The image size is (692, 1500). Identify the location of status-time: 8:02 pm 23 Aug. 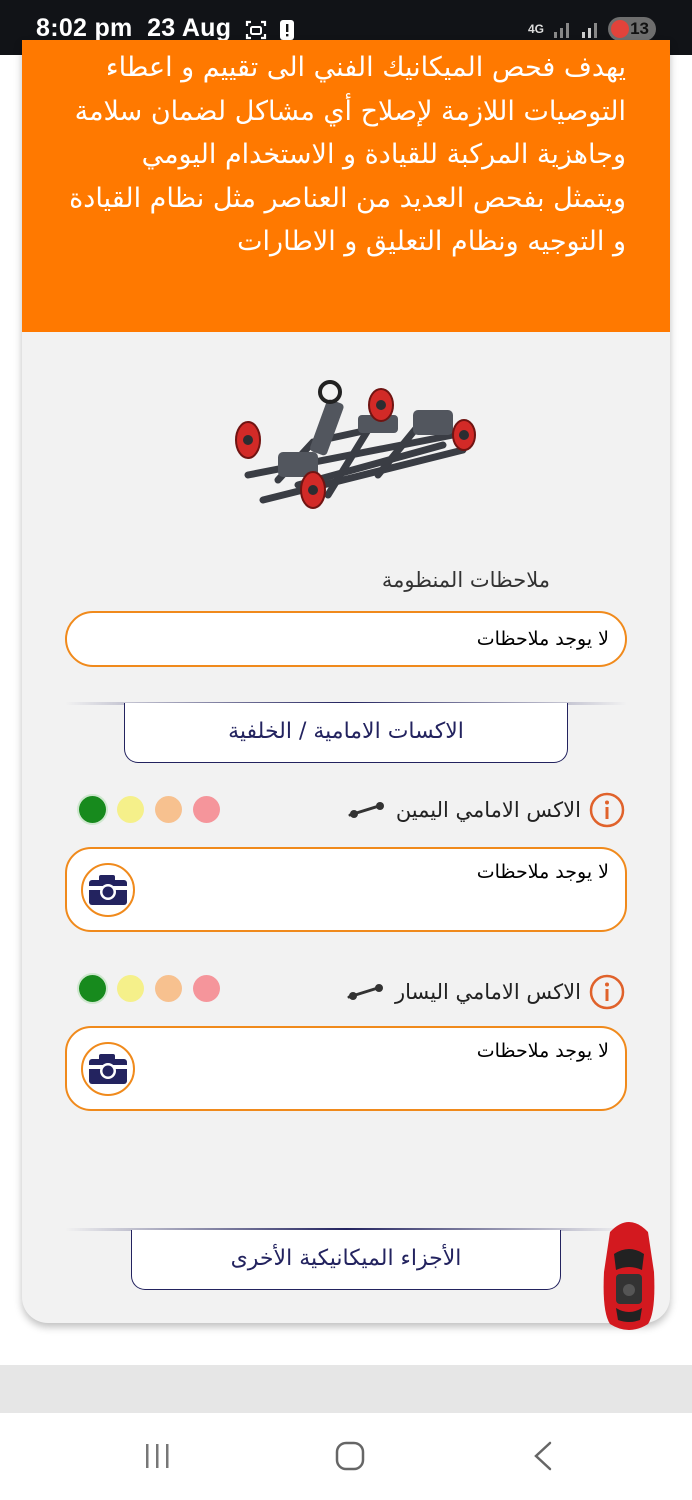
(134, 28).